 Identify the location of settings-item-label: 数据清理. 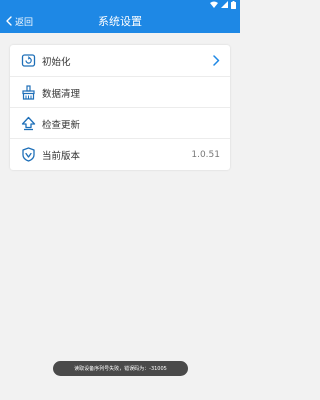
(61, 94).